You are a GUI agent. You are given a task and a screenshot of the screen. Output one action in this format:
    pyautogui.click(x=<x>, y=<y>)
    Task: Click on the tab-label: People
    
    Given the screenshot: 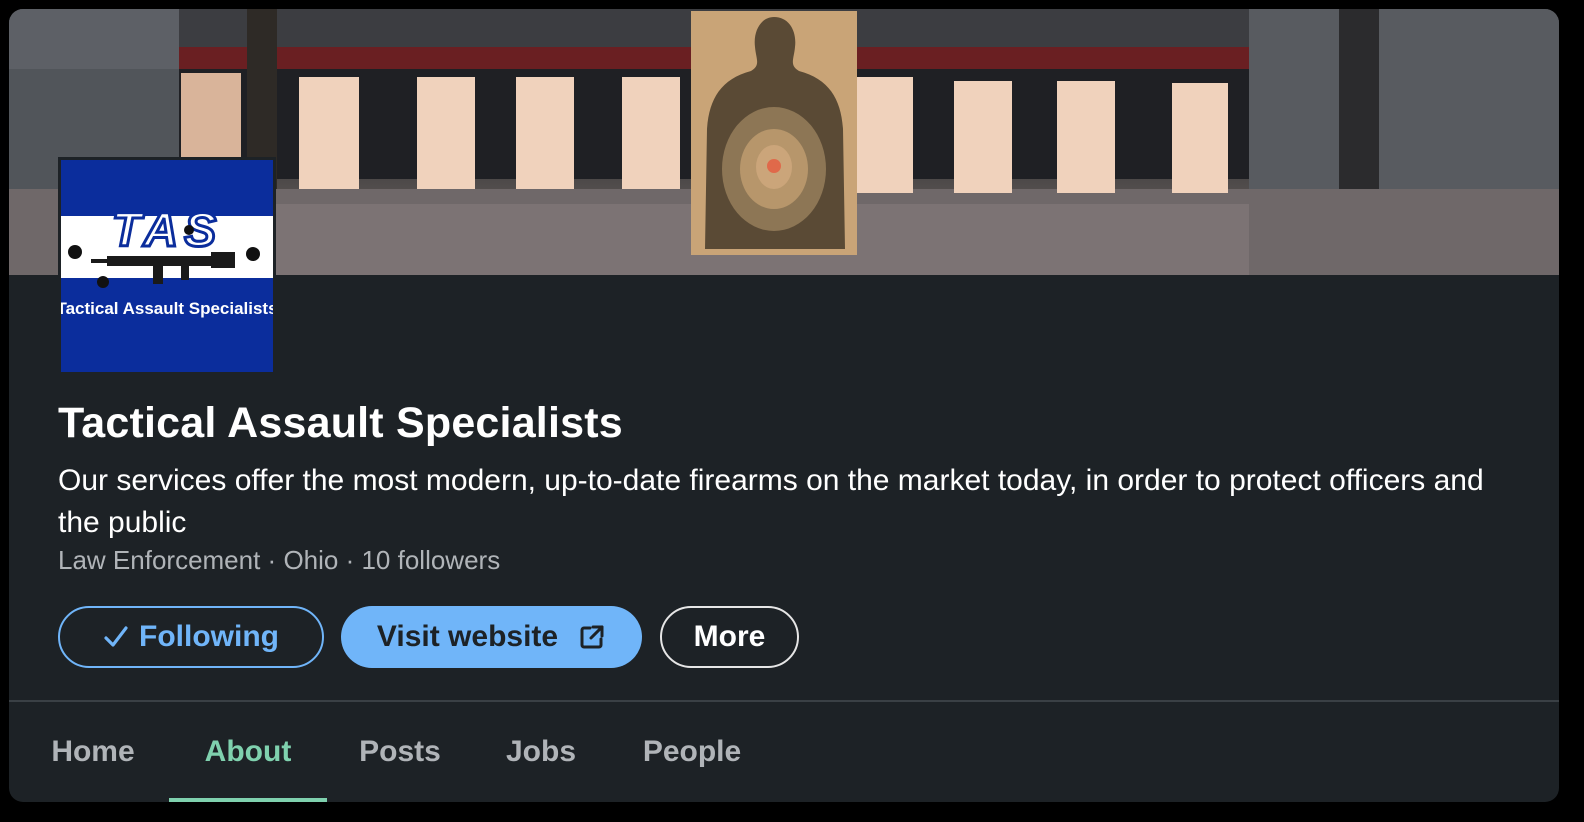 What is the action you would take?
    pyautogui.click(x=692, y=751)
    